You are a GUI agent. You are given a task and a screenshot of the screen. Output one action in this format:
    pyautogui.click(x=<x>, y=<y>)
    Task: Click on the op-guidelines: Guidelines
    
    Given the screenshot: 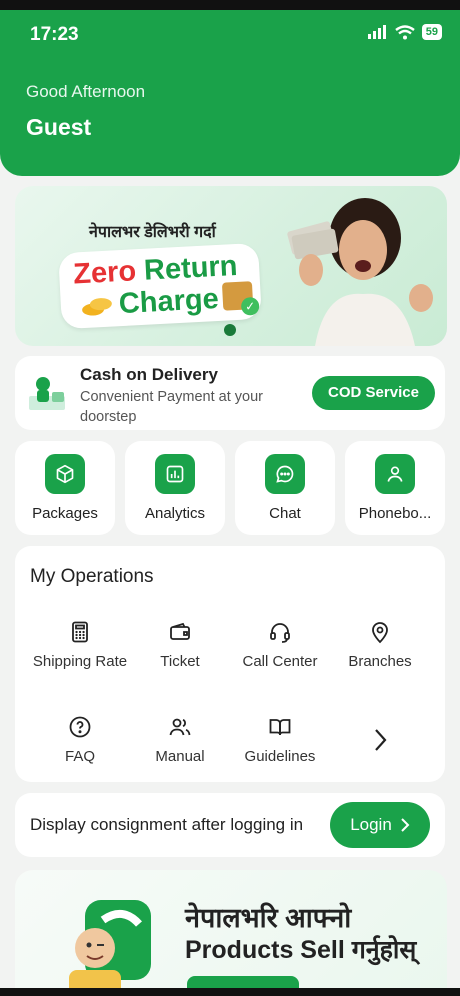 What is the action you would take?
    pyautogui.click(x=280, y=741)
    